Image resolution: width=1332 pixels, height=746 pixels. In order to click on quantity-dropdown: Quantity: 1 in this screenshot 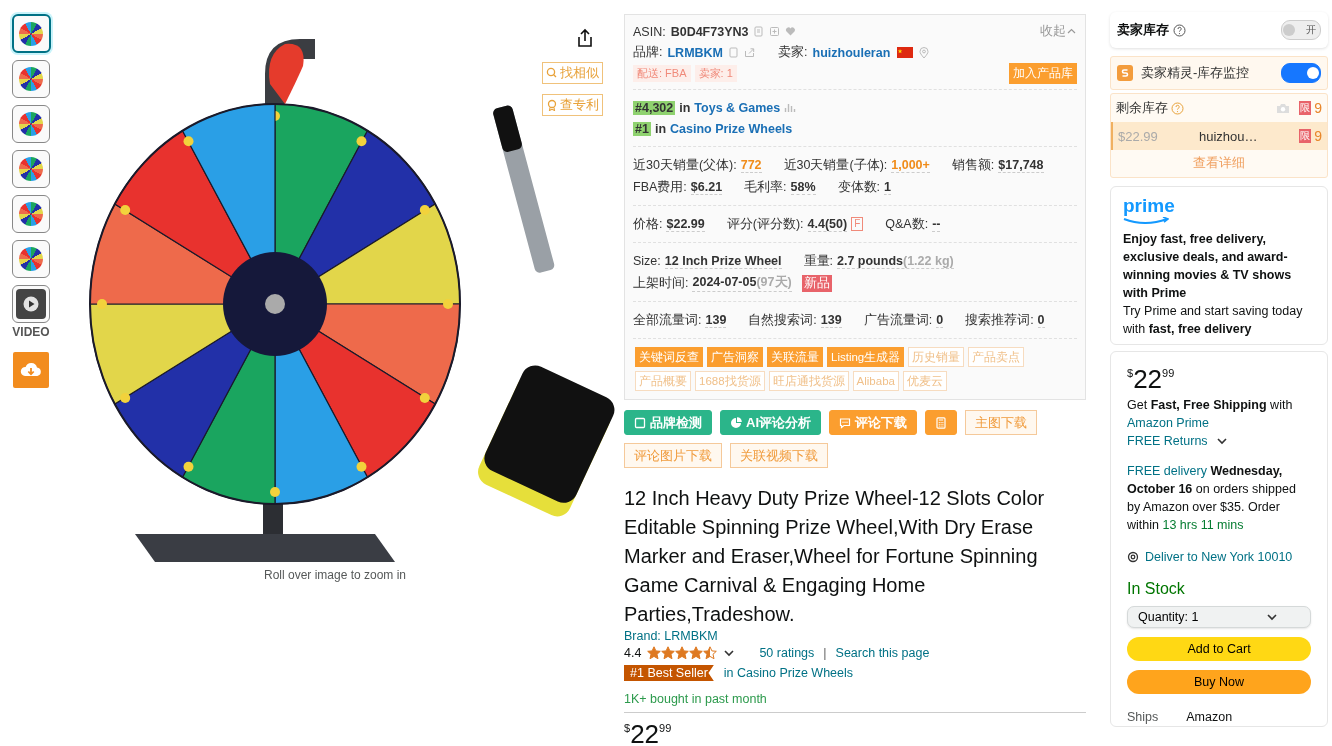, I will do `click(1219, 617)`.